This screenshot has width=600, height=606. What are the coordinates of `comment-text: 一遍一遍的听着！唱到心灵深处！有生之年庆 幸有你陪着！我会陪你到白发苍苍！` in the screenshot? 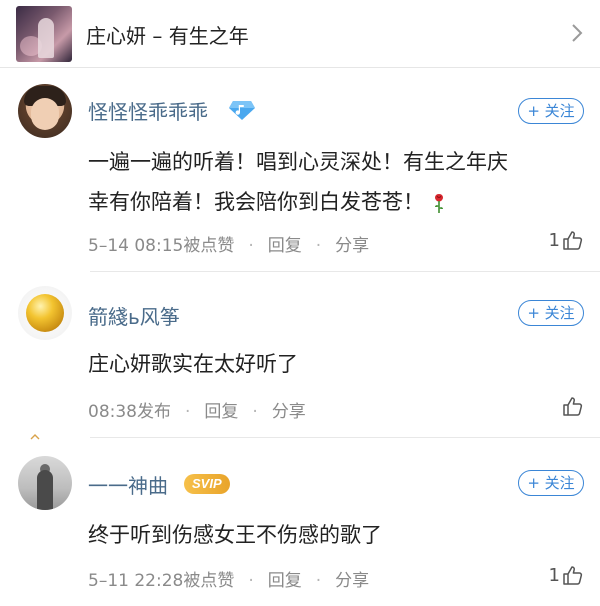 It's located at (338, 182).